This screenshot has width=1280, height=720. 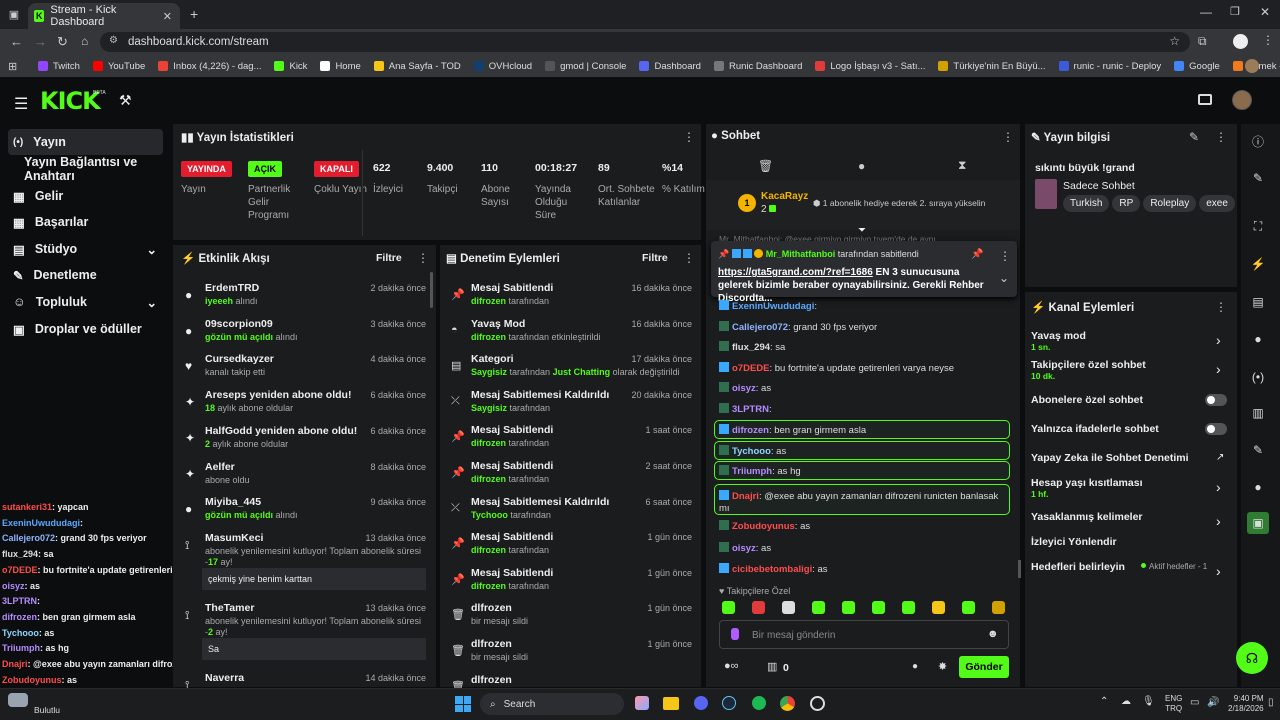 I want to click on activity-name: Aelfer, so click(x=220, y=467).